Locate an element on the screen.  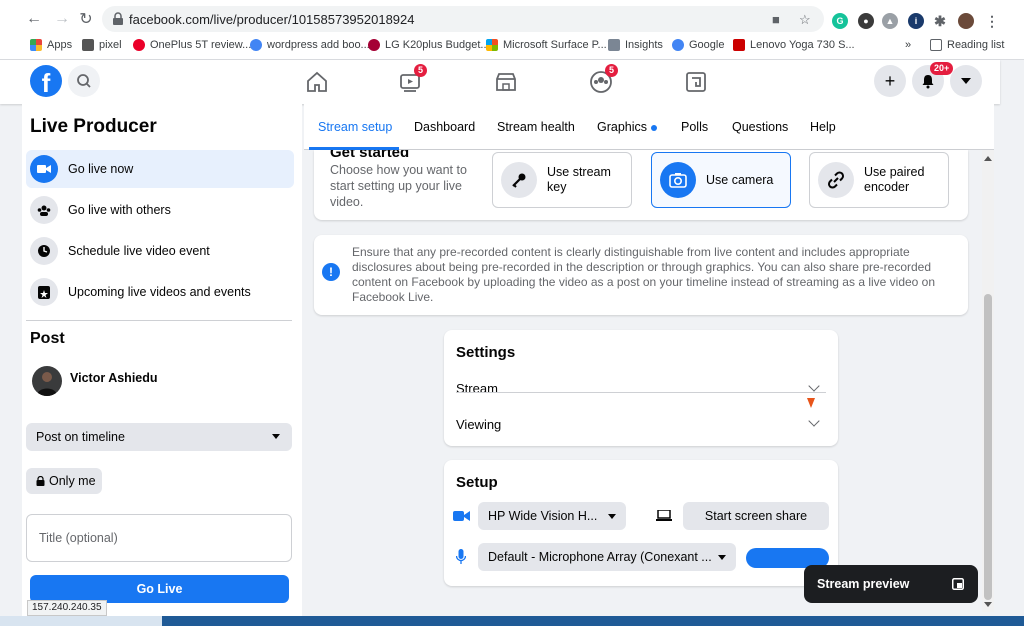
profile-avatar is located at coordinates (966, 21).